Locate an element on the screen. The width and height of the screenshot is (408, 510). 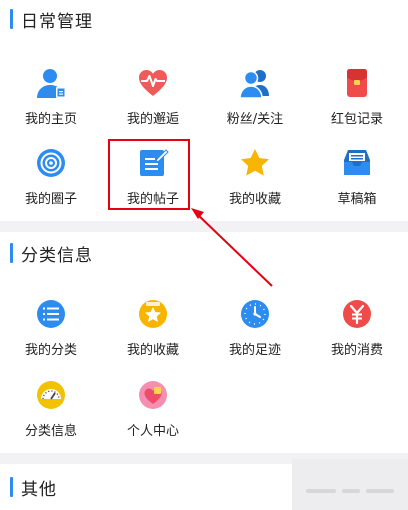
section-title: 日常管理 is located at coordinates (57, 21).